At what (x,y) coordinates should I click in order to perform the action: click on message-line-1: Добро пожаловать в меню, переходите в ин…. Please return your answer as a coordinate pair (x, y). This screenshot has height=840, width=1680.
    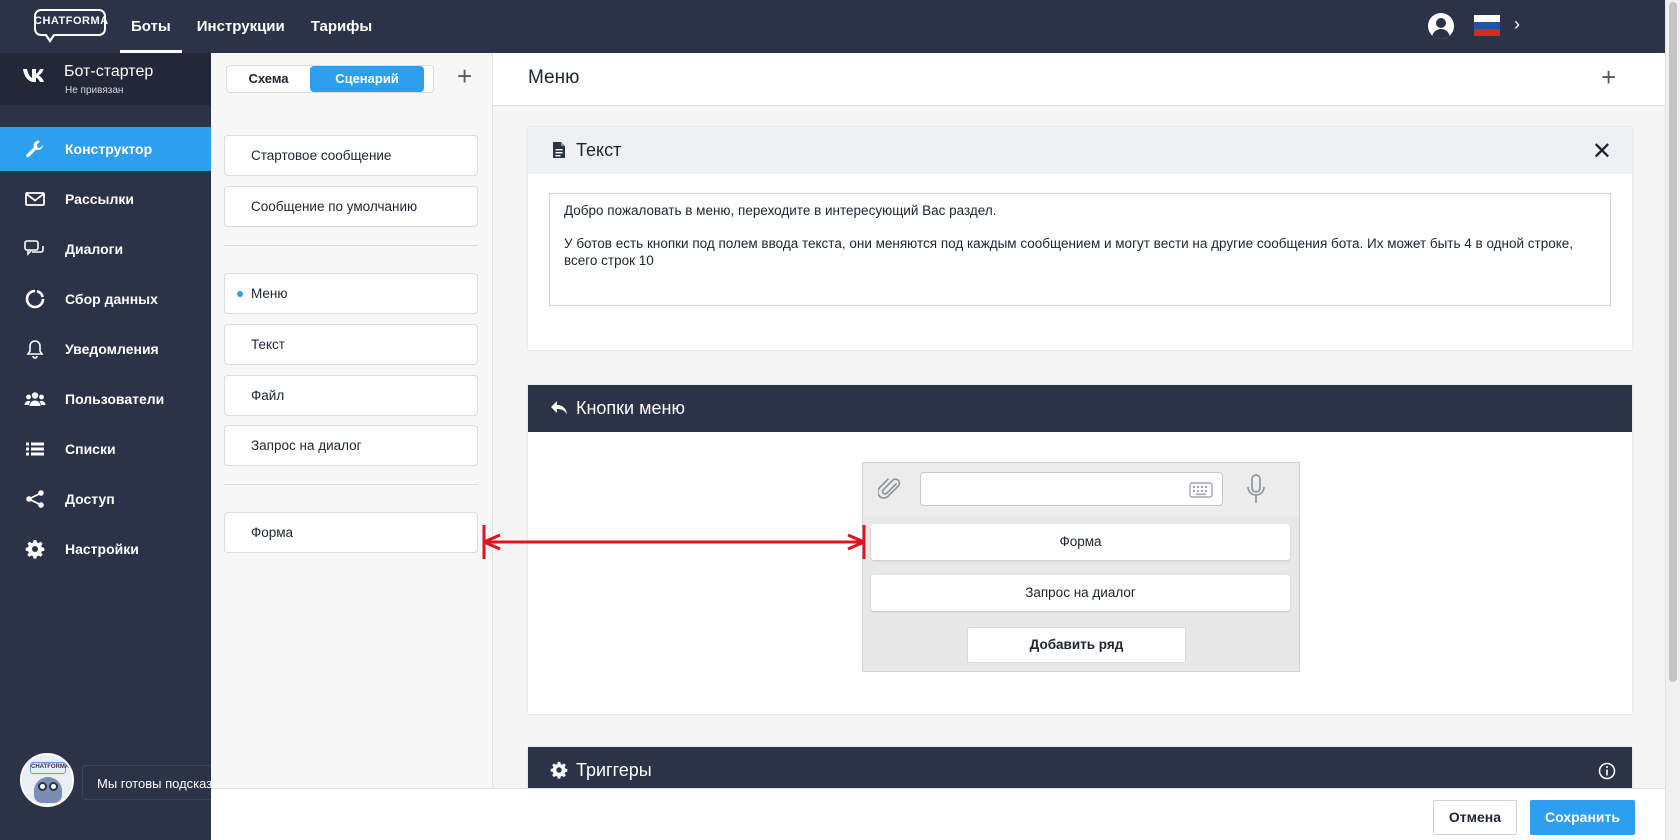
    Looking at the image, I should click on (780, 210).